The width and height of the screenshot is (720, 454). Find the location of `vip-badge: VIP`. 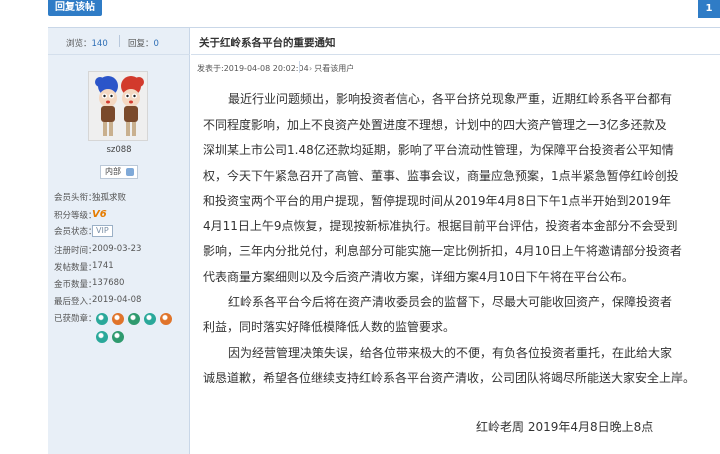

vip-badge: VIP is located at coordinates (102, 231).